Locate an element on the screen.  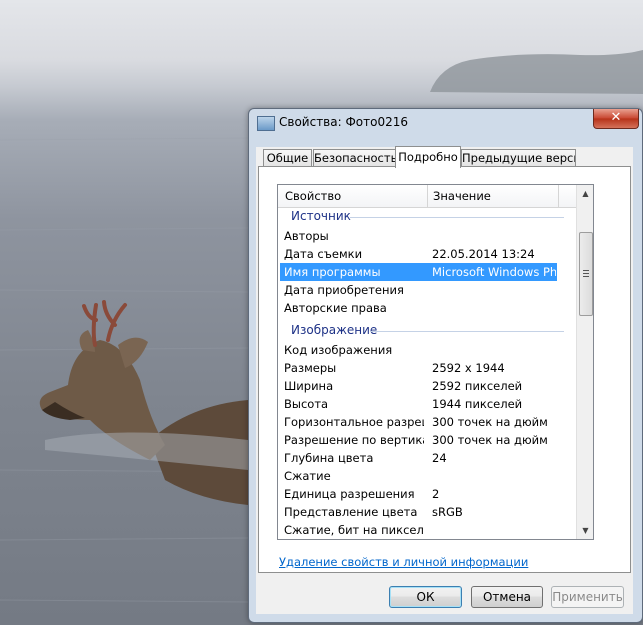
column-header-property: Свойство is located at coordinates (313, 196).